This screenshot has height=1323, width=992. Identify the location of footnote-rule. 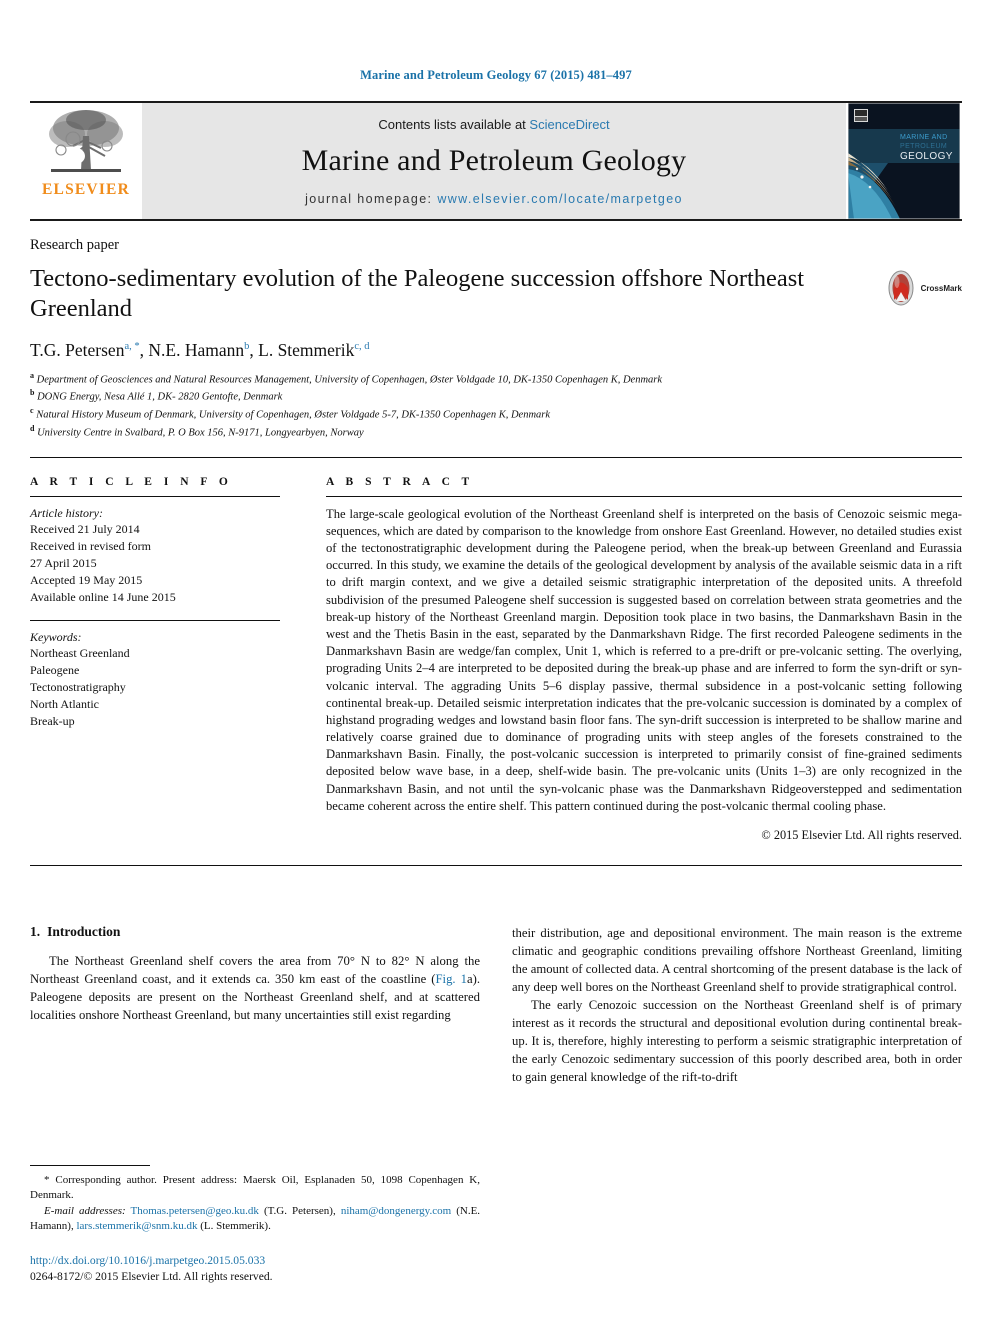
(90, 1165).